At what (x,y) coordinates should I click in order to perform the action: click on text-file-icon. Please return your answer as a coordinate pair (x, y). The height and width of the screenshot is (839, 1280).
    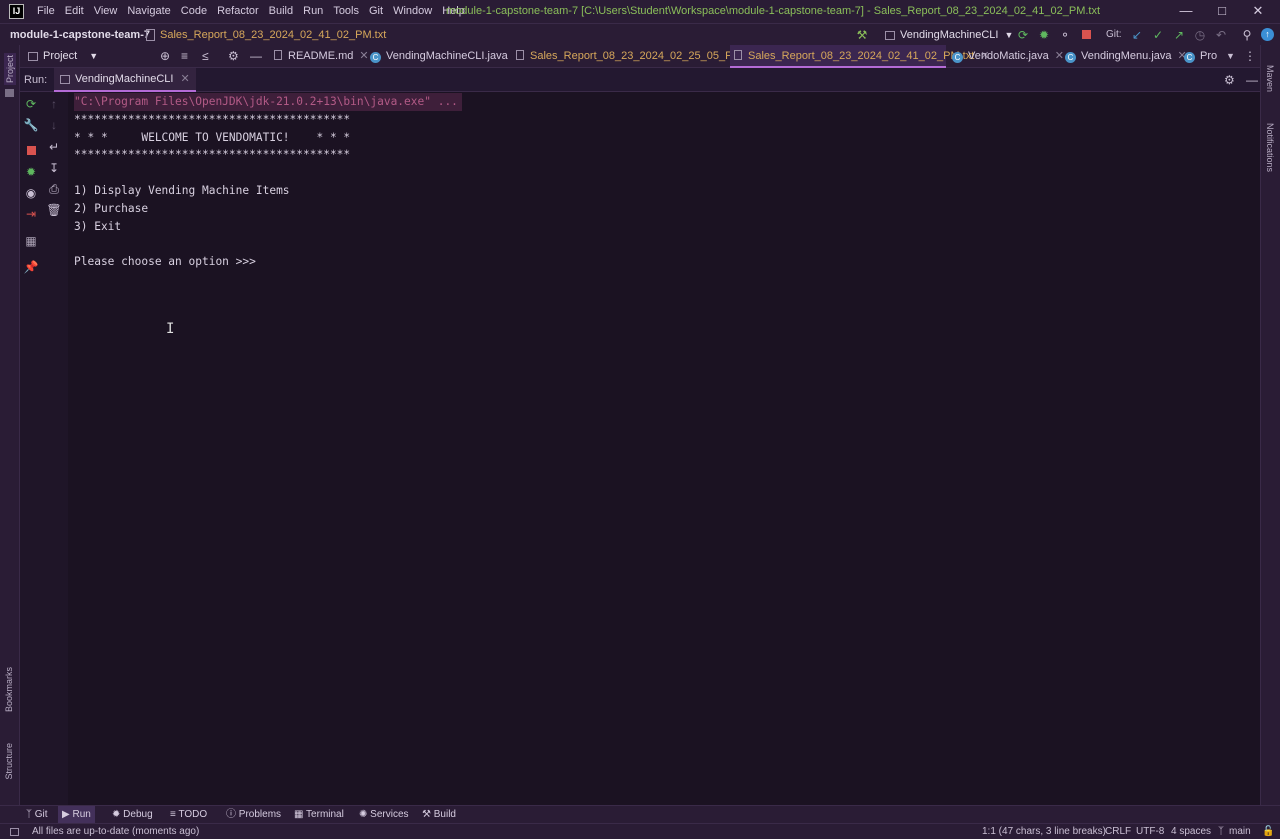
    Looking at the image, I should click on (520, 55).